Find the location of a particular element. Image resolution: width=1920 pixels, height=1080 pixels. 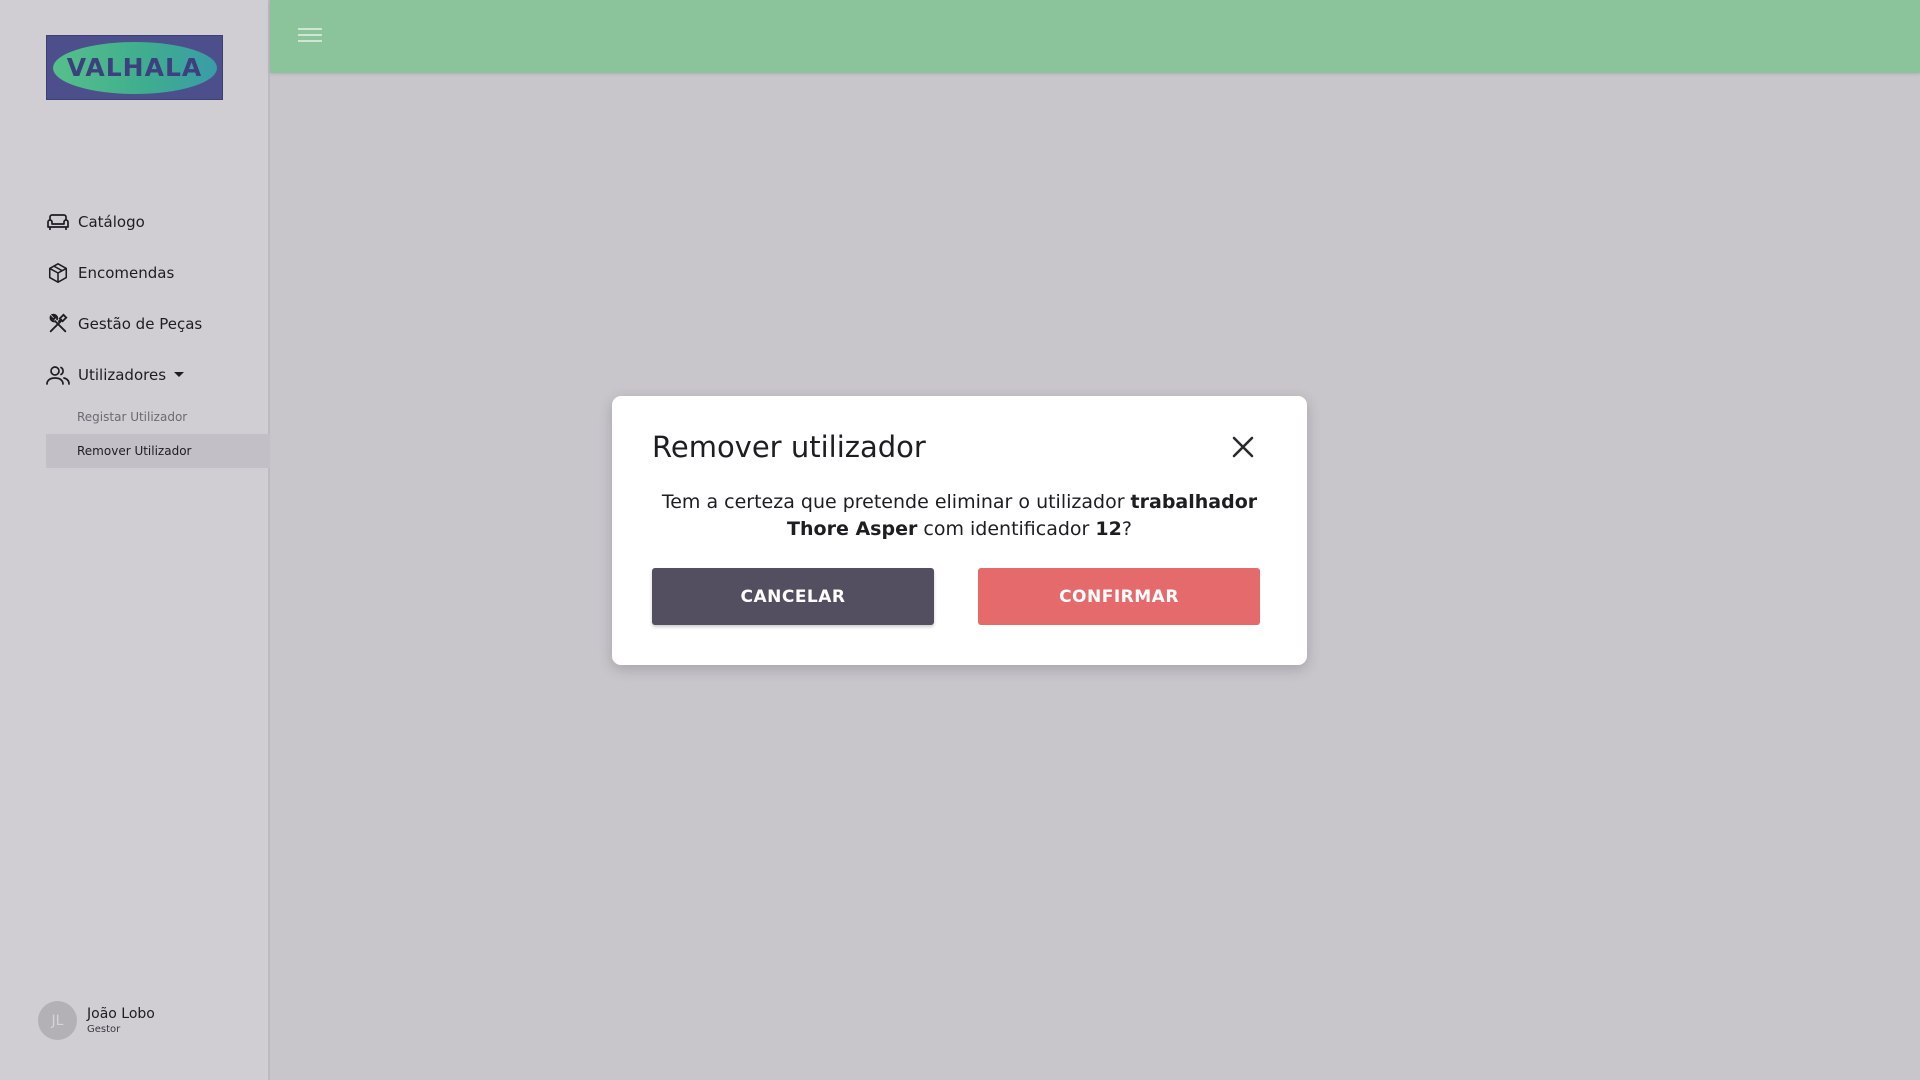

sidebar-item-label: Encomendas is located at coordinates (126, 272).